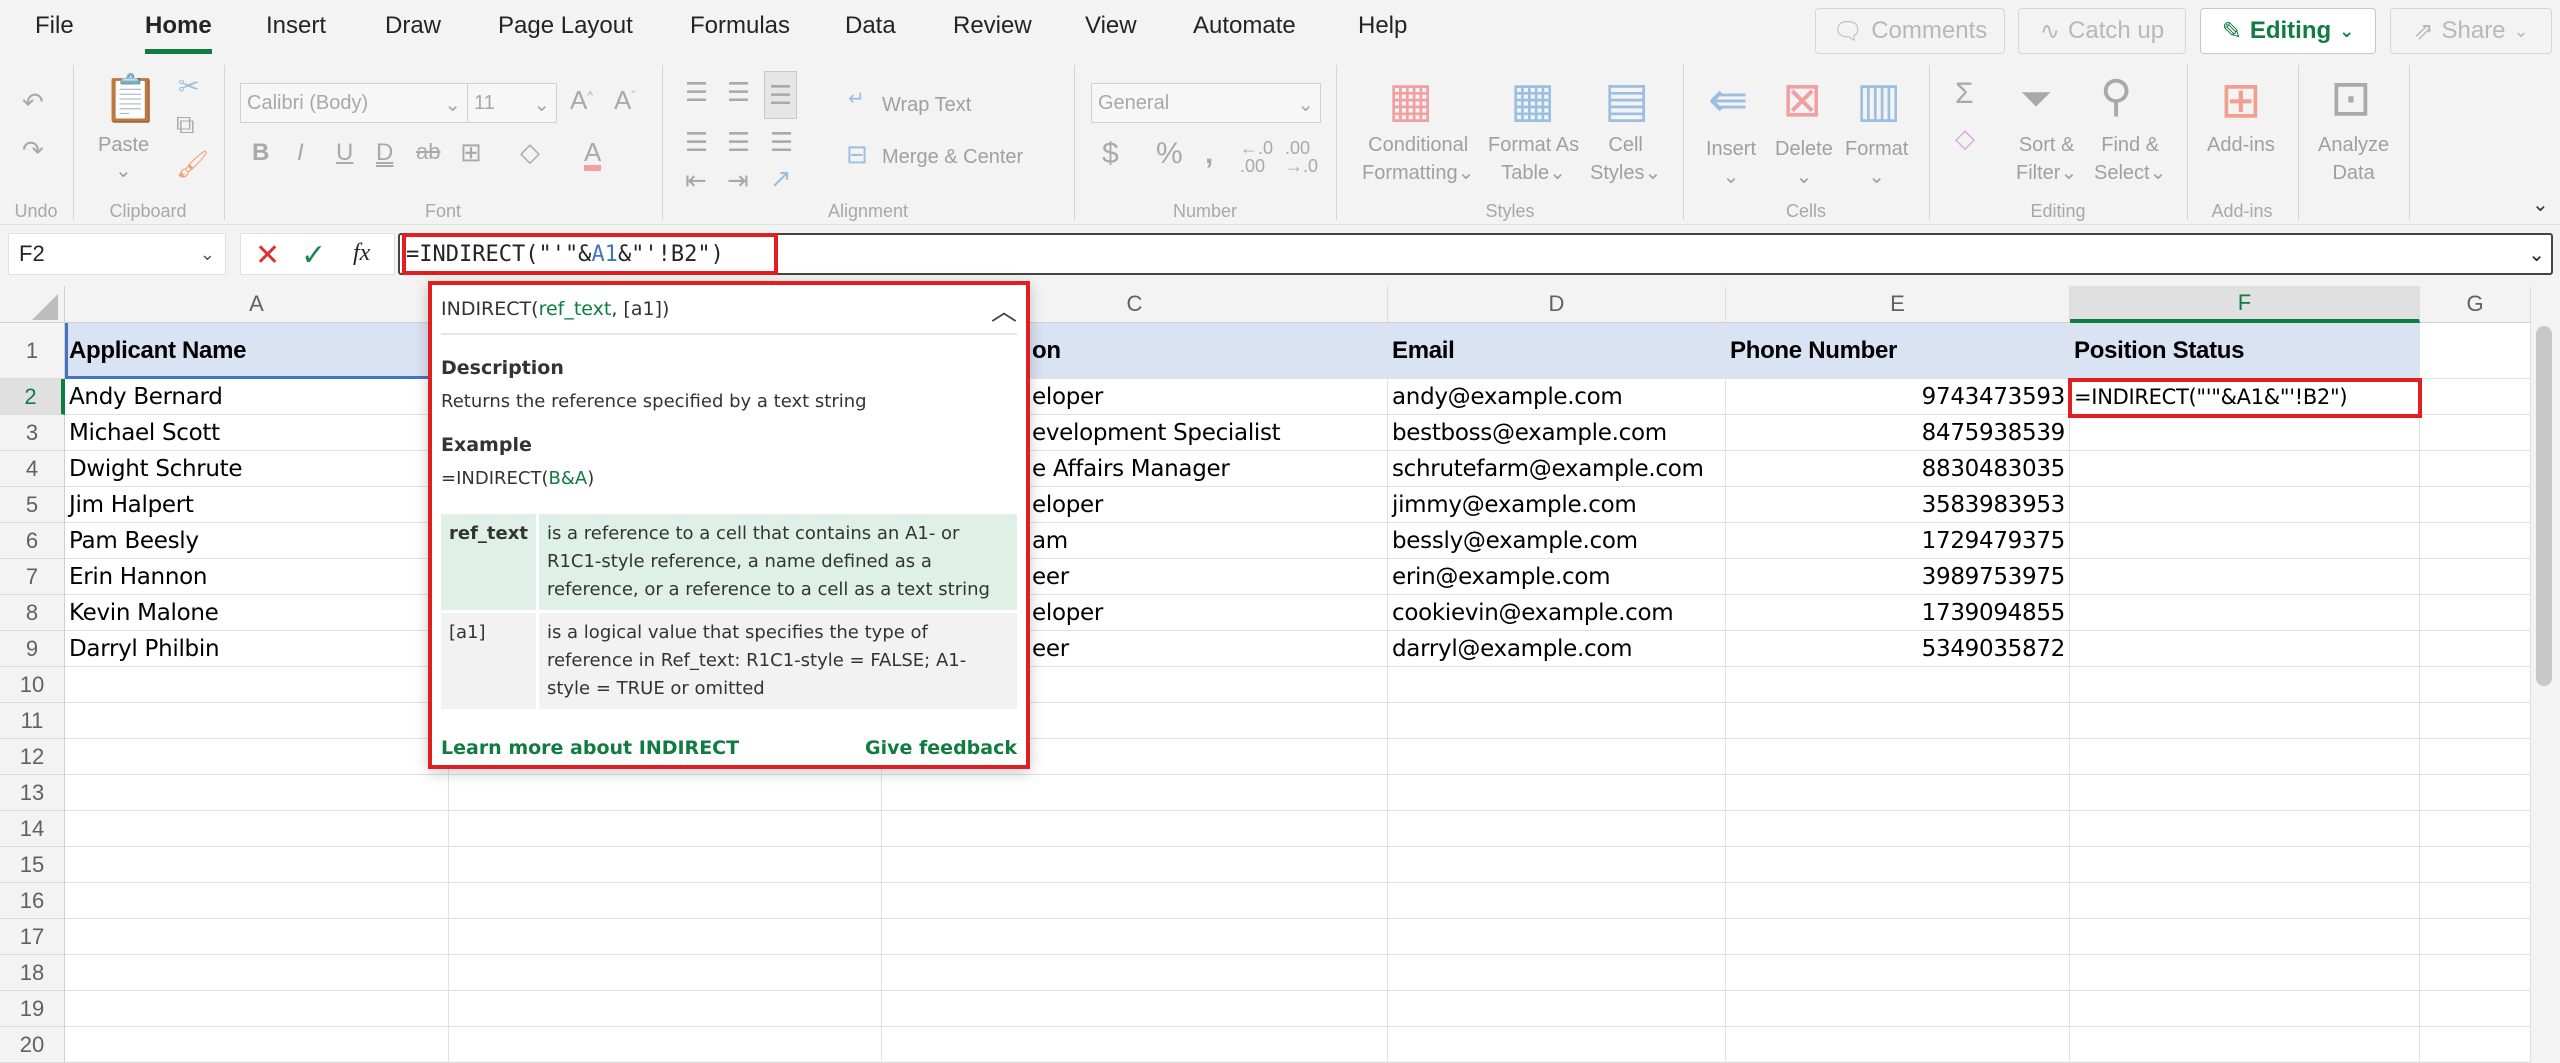  What do you see at coordinates (257, 901) in the screenshot?
I see `cell-a16` at bounding box center [257, 901].